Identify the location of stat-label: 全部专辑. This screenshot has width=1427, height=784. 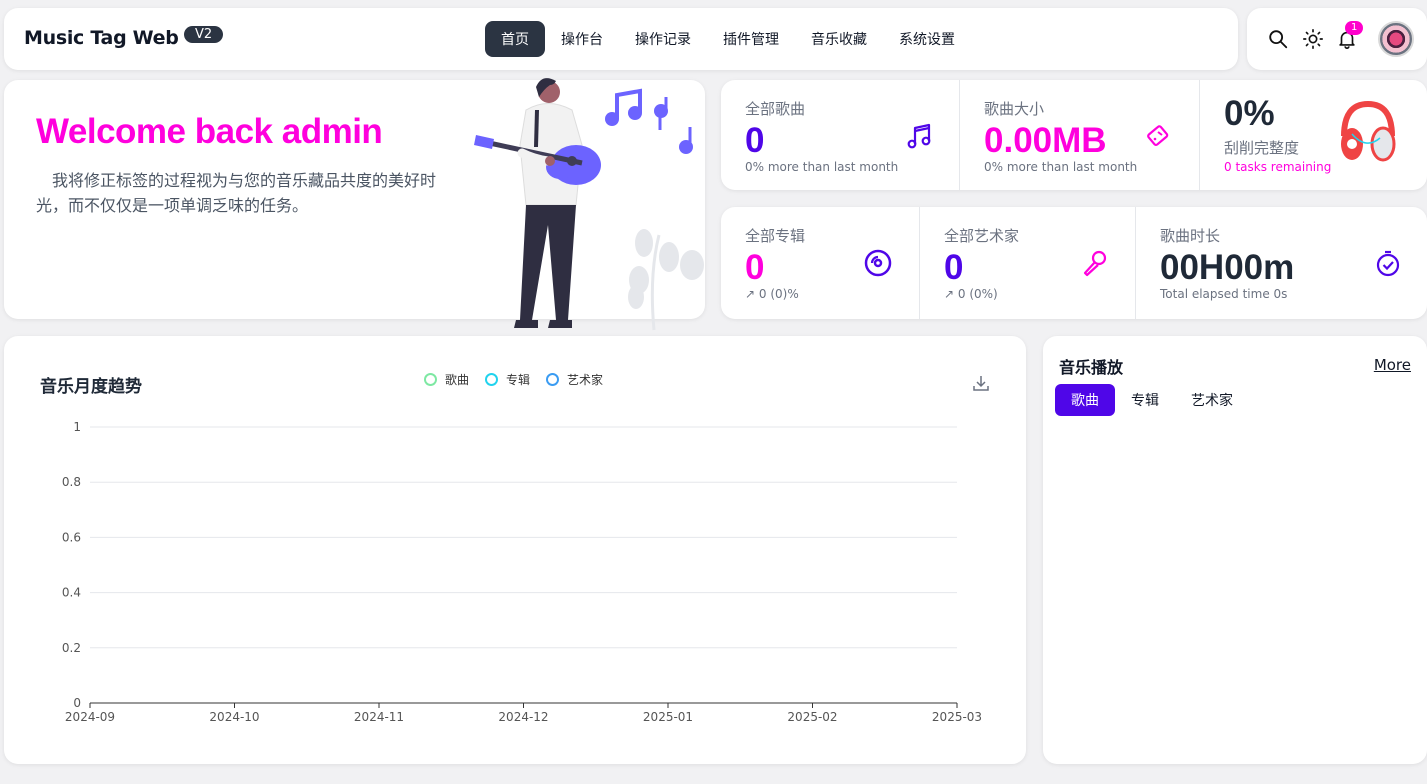
(775, 236).